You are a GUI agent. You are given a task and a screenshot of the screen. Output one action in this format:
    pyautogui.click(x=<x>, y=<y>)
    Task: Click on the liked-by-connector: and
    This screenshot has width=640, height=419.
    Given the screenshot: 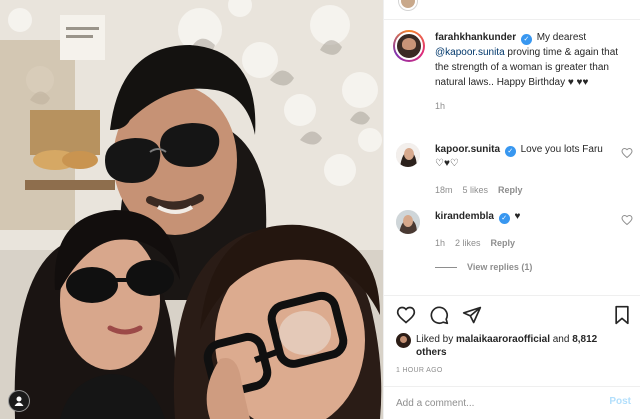 What is the action you would take?
    pyautogui.click(x=561, y=339)
    